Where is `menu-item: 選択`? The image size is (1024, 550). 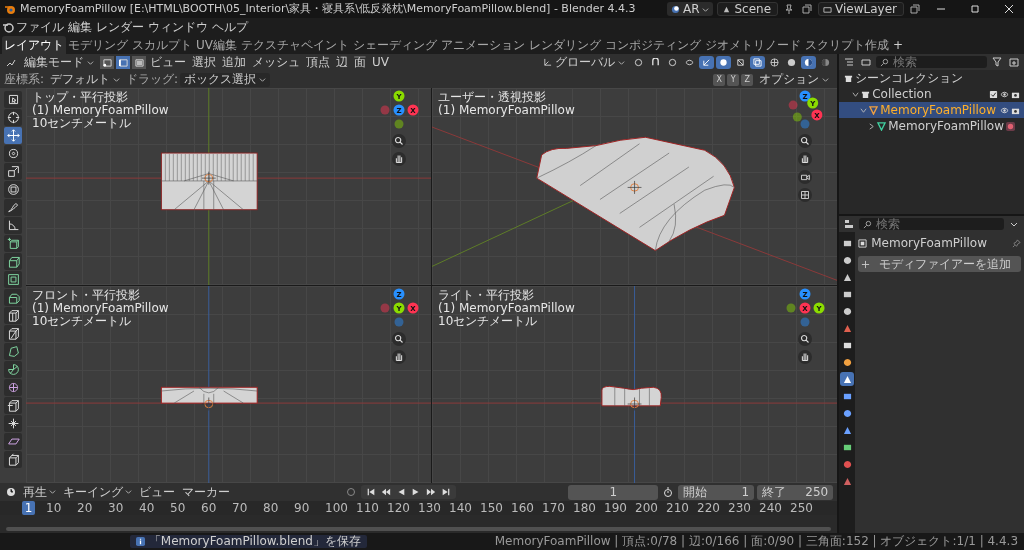 menu-item: 選択 is located at coordinates (204, 62).